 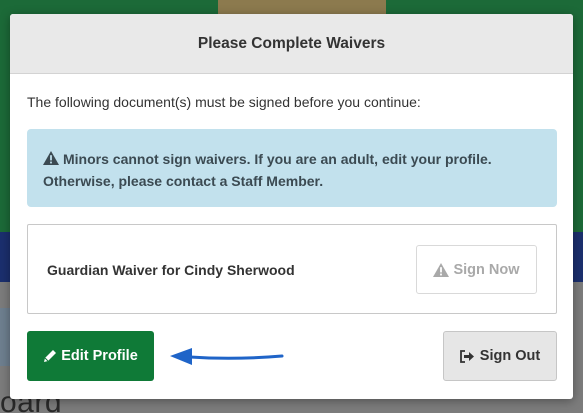 I want to click on modal-header: Please Complete Waivers, so click(x=291, y=44).